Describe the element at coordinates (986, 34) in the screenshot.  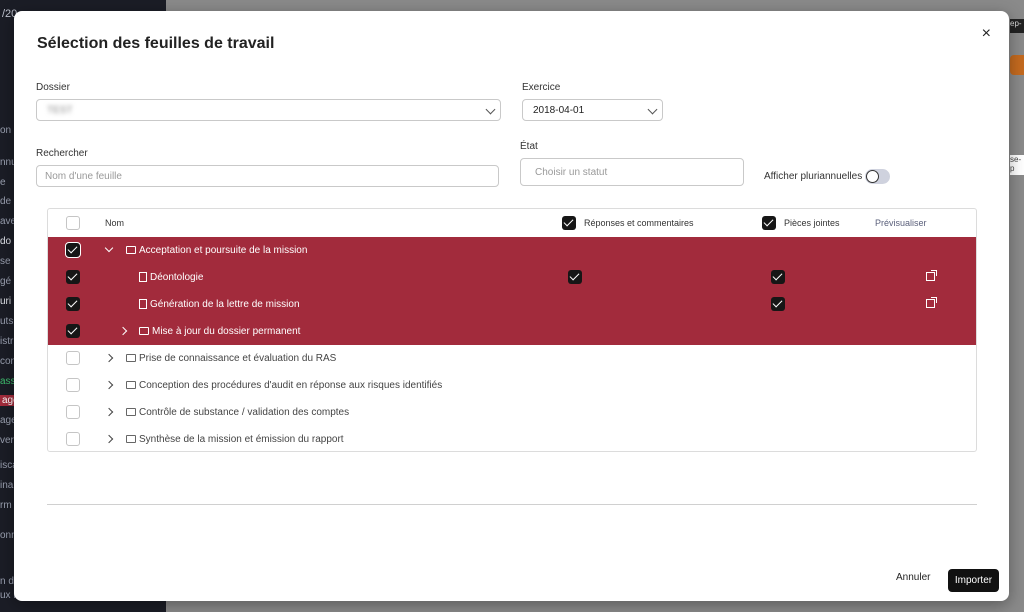
I see `close-icon: ×` at that location.